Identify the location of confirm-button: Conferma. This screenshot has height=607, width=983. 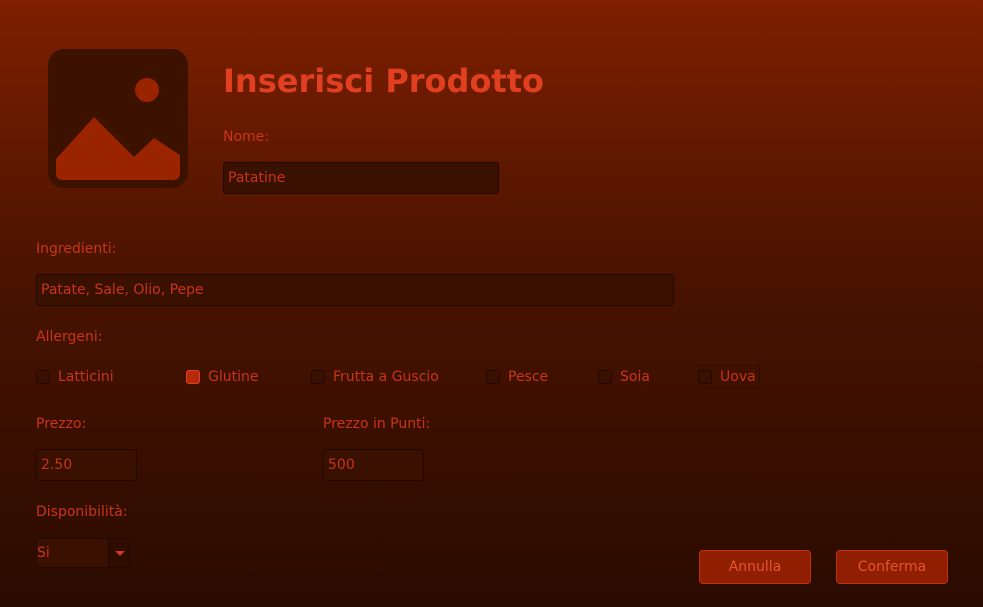
(892, 567).